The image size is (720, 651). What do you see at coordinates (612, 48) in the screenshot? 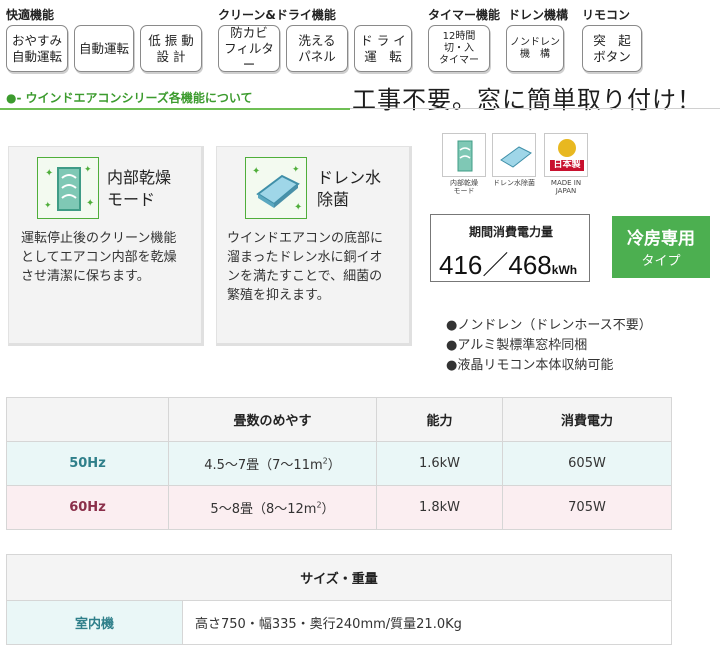
I see `feature-button-raised-buttons: 突 起 ボタン` at bounding box center [612, 48].